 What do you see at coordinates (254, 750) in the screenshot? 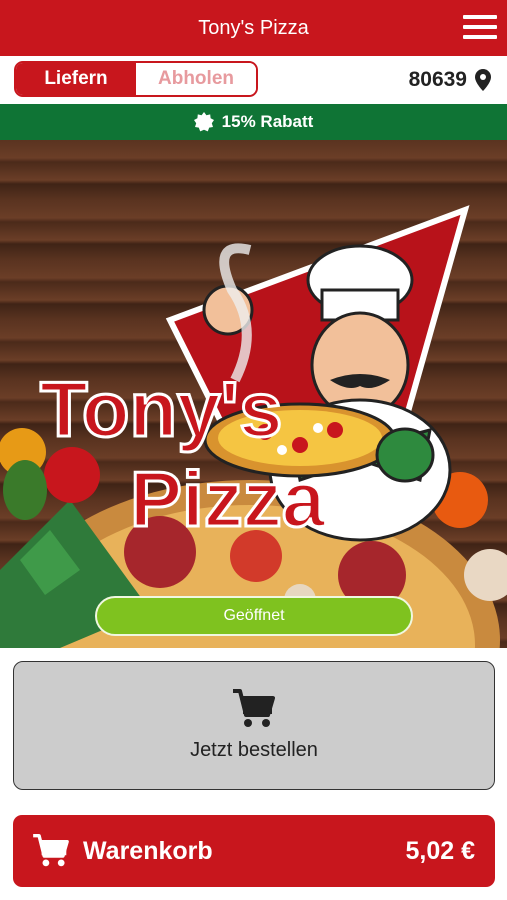
I see `order-now-label: Jetzt bestellen` at bounding box center [254, 750].